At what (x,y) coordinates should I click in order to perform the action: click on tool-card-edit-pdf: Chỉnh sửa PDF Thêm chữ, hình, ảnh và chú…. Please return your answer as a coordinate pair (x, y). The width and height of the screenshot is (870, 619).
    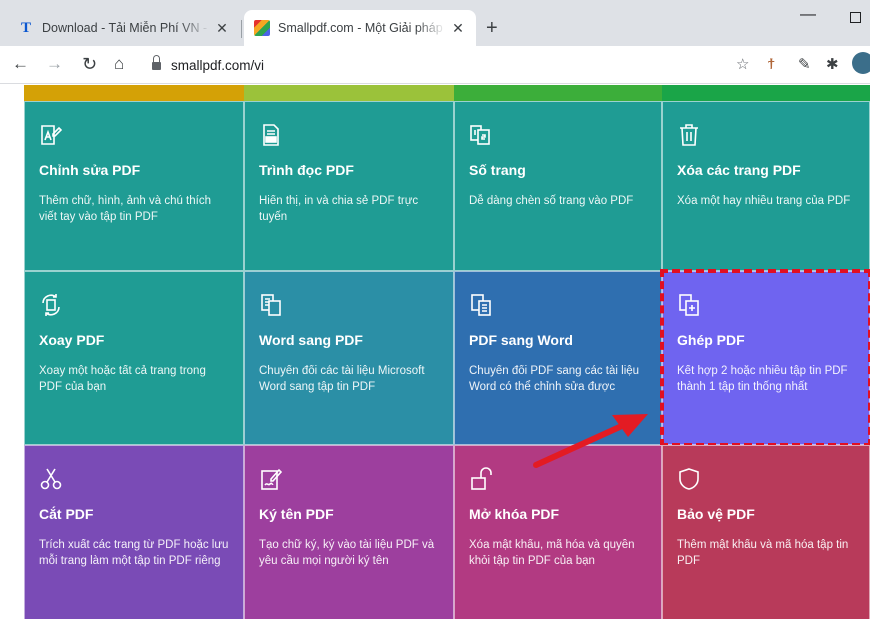
    Looking at the image, I should click on (134, 186).